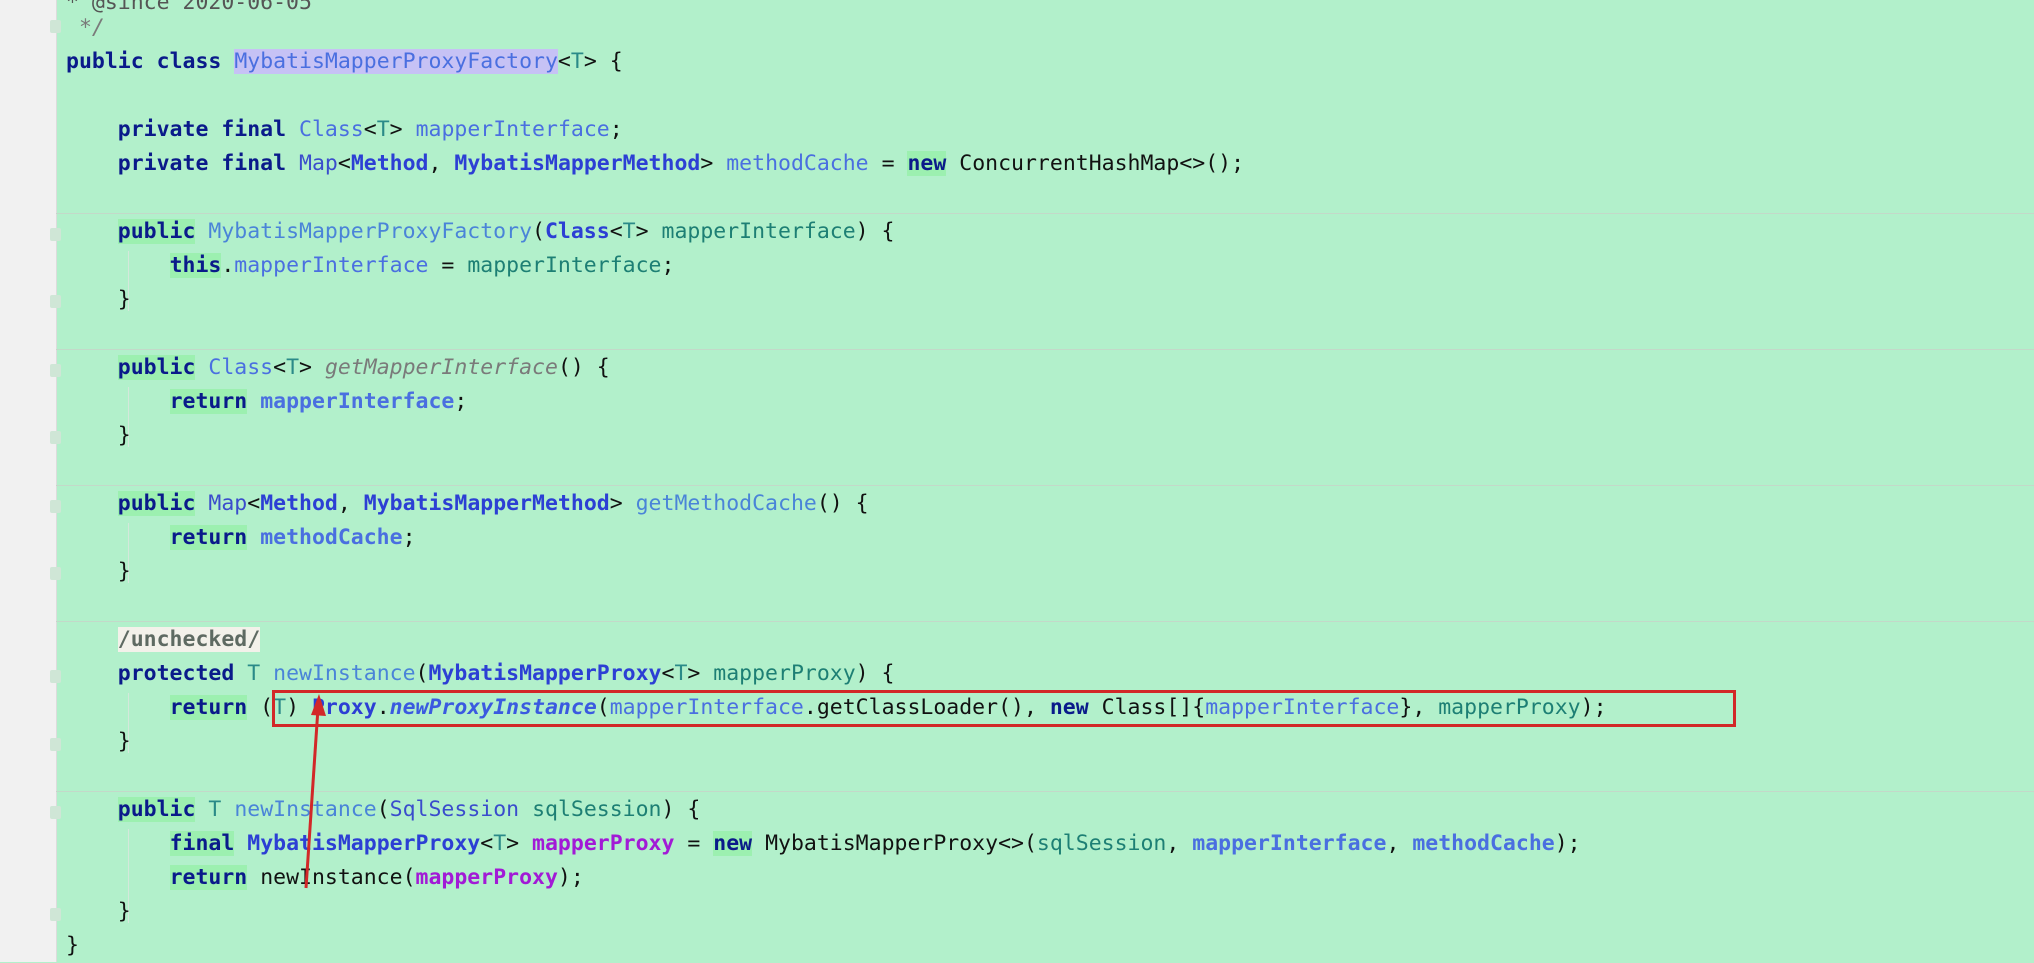 The width and height of the screenshot is (2034, 963). What do you see at coordinates (1069, 163) in the screenshot?
I see `type-name: ConcurrentHashMap` at bounding box center [1069, 163].